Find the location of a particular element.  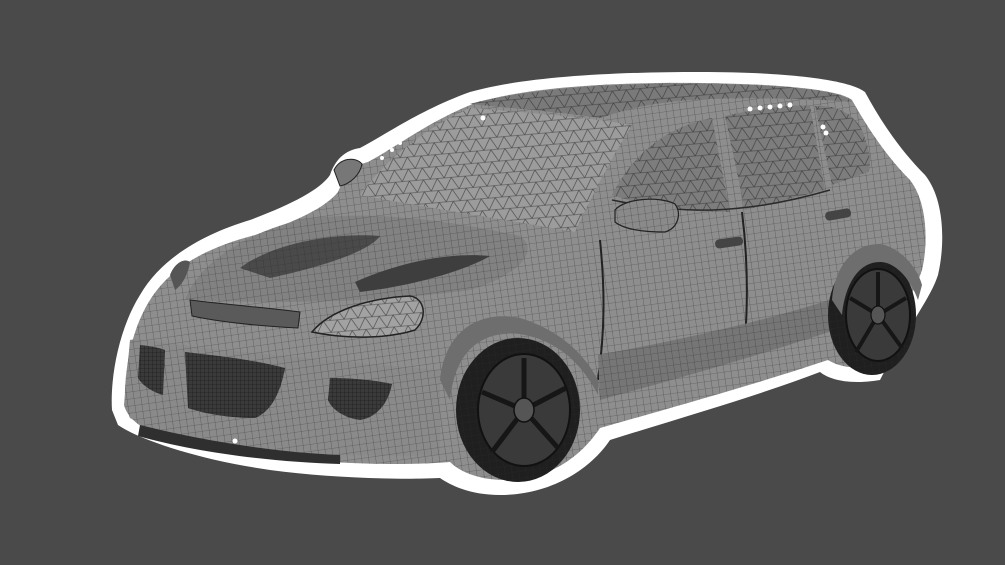

license-marker-dot is located at coordinates (235, 441).